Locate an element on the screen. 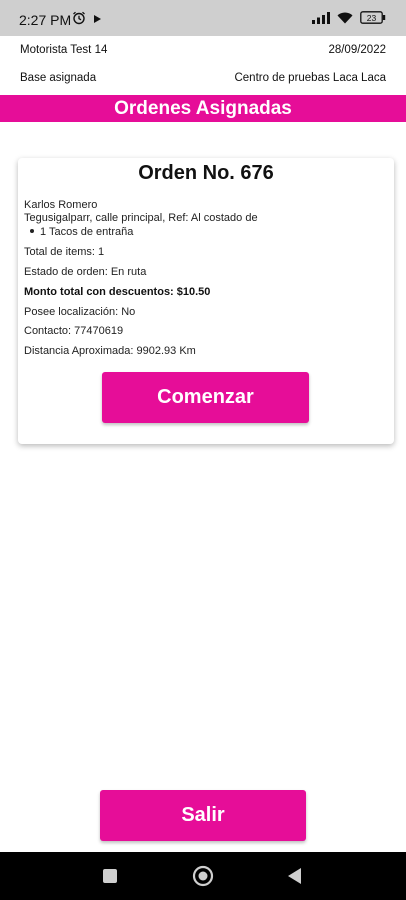  total-items: Total de items: 1 is located at coordinates (64, 252).